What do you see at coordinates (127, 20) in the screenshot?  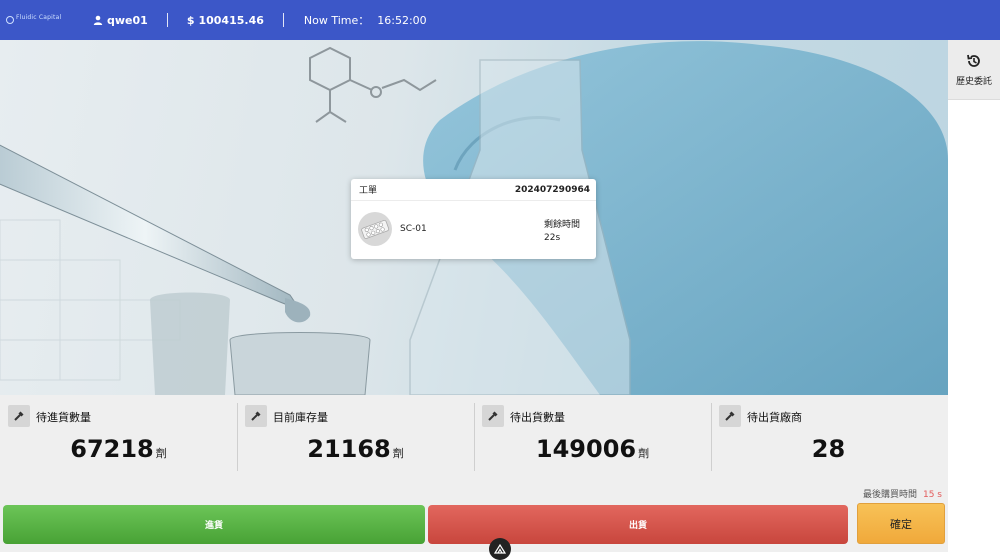 I see `username: qwe01` at bounding box center [127, 20].